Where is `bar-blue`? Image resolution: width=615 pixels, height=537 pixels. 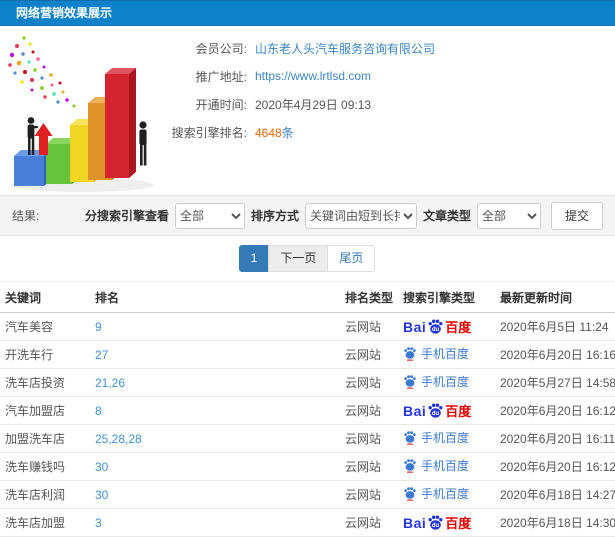
bar-blue is located at coordinates (32, 168).